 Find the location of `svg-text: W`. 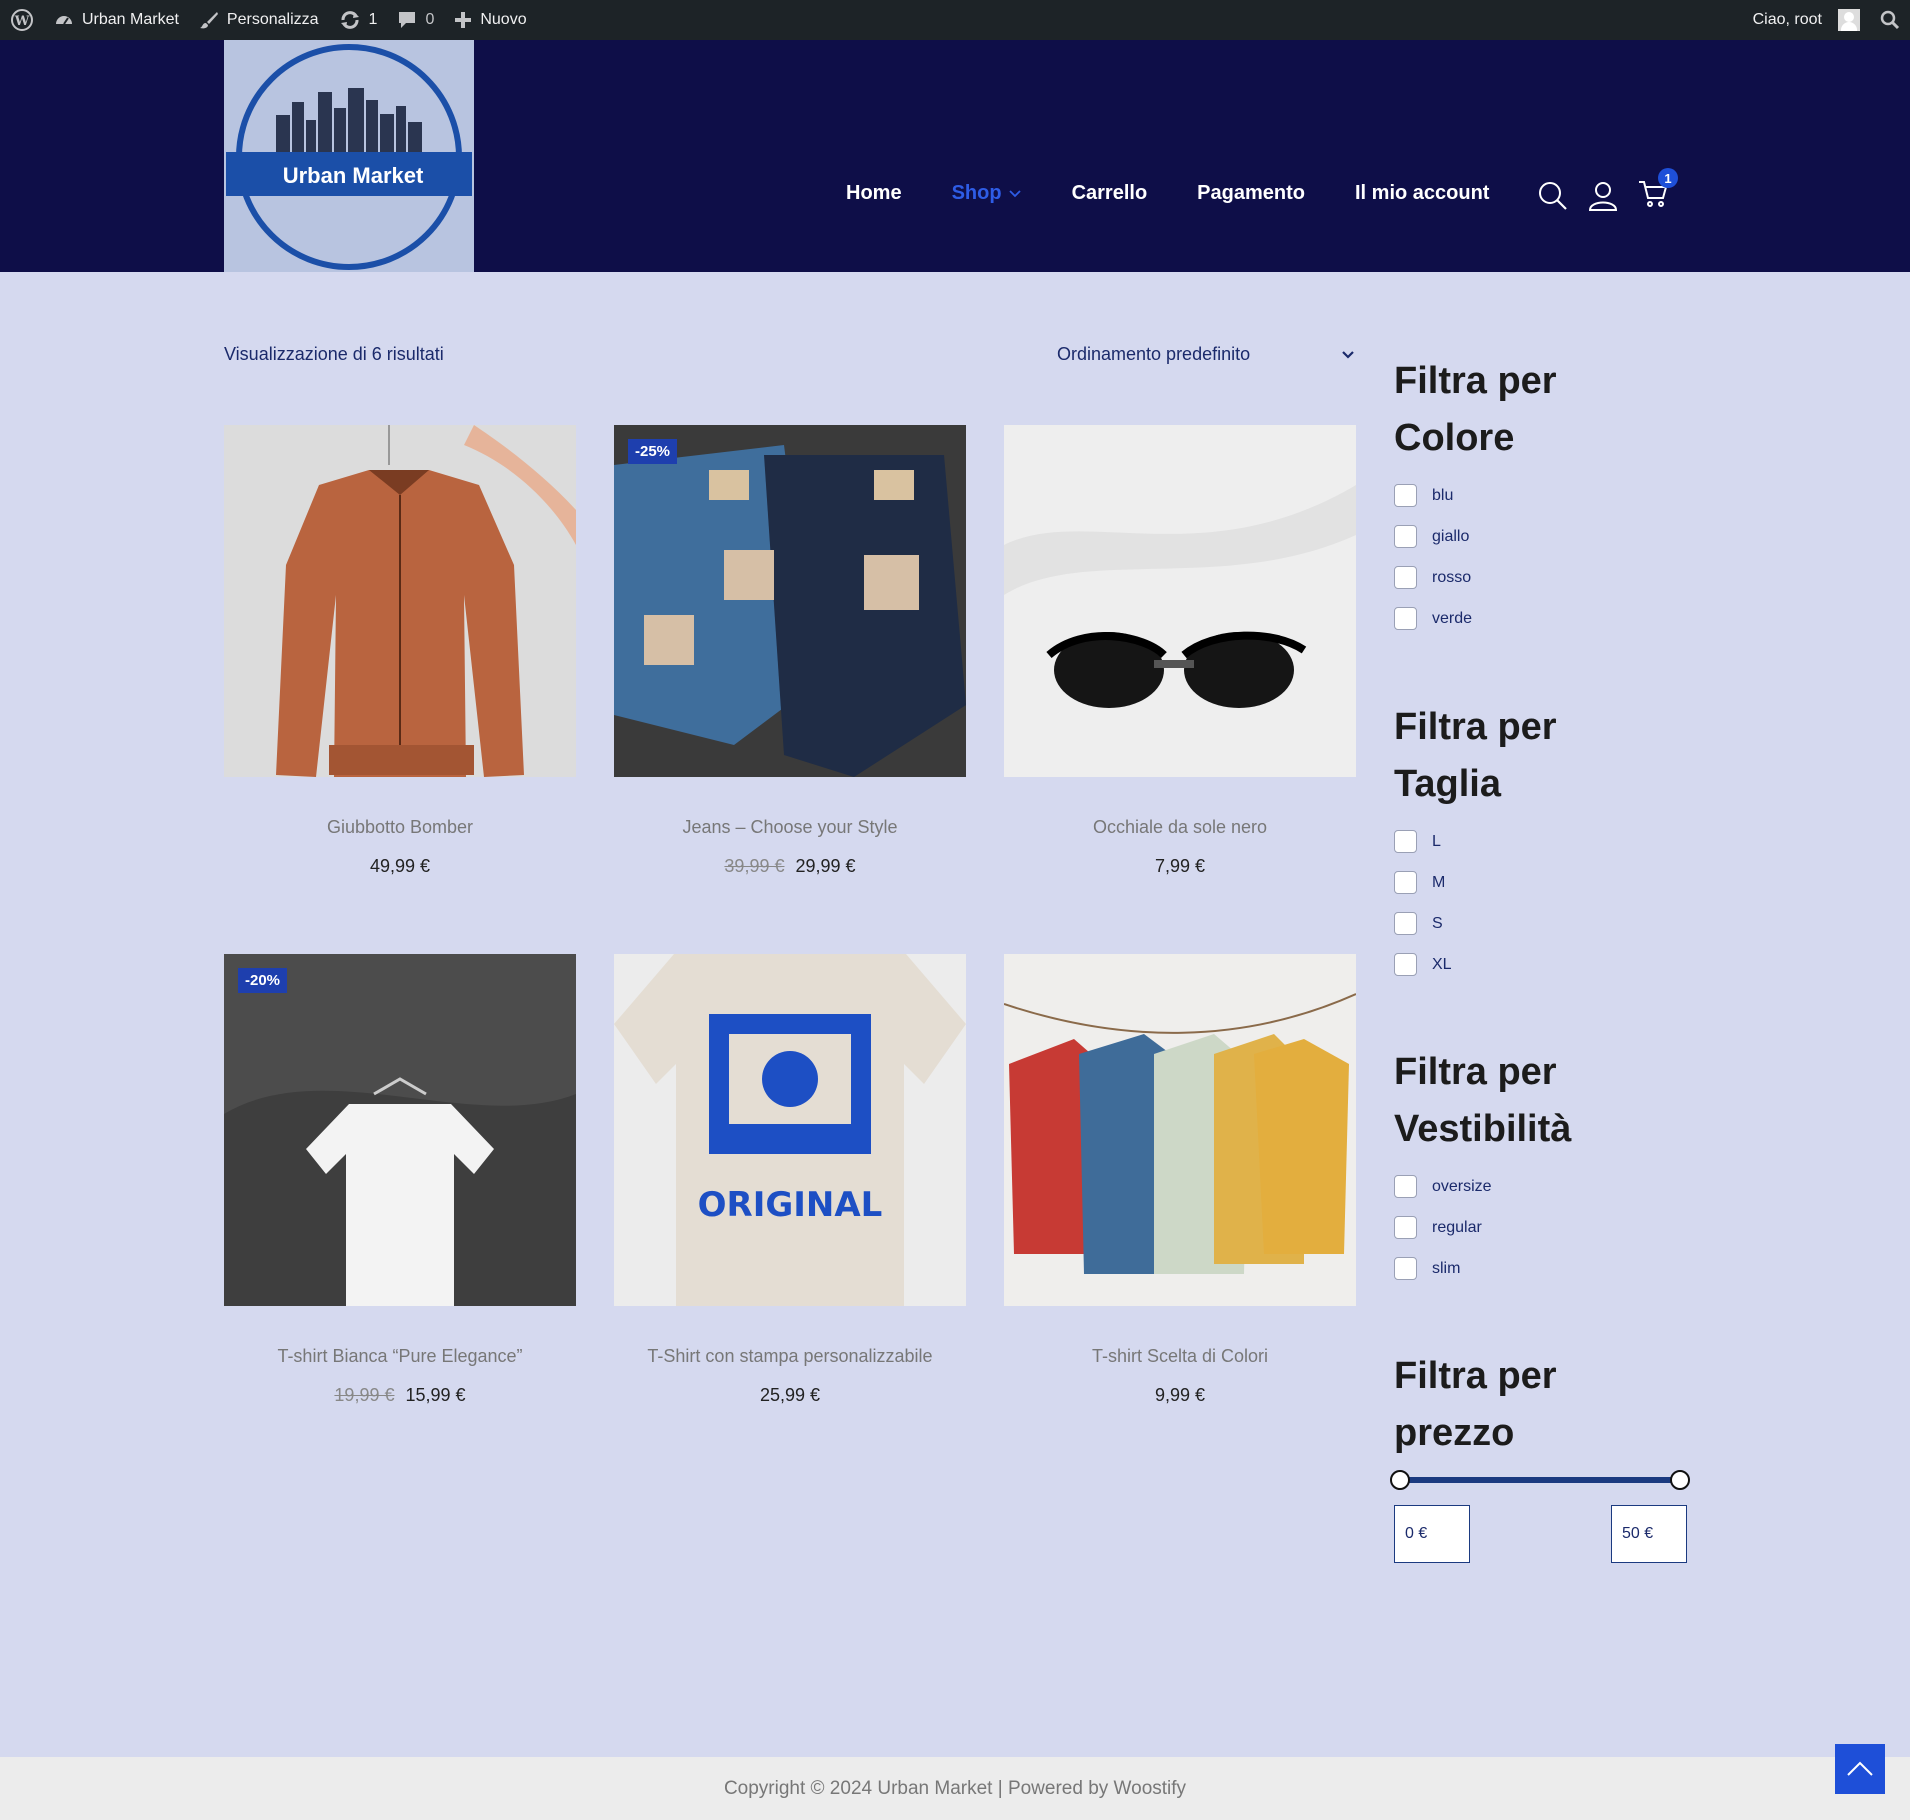

svg-text: W is located at coordinates (22, 21).